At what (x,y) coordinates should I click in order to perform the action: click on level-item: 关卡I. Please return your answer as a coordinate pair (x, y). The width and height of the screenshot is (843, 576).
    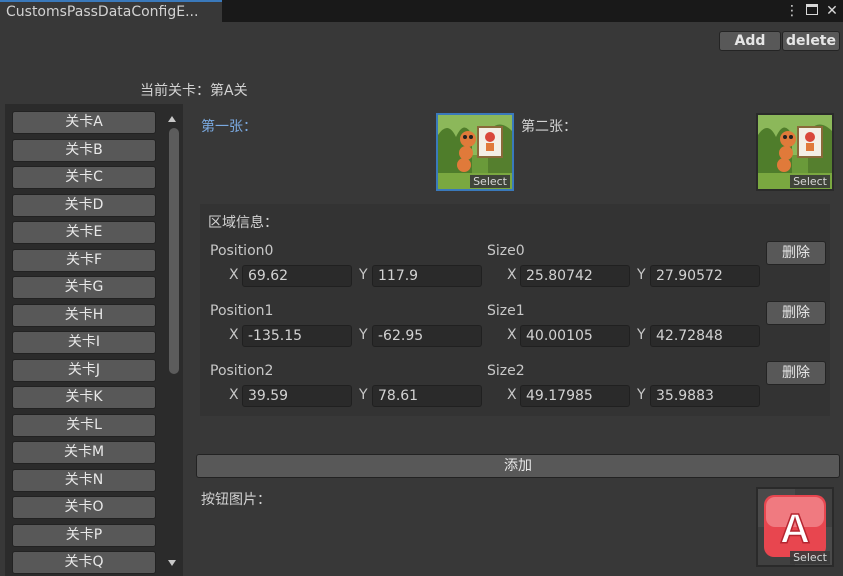
    Looking at the image, I should click on (84, 342).